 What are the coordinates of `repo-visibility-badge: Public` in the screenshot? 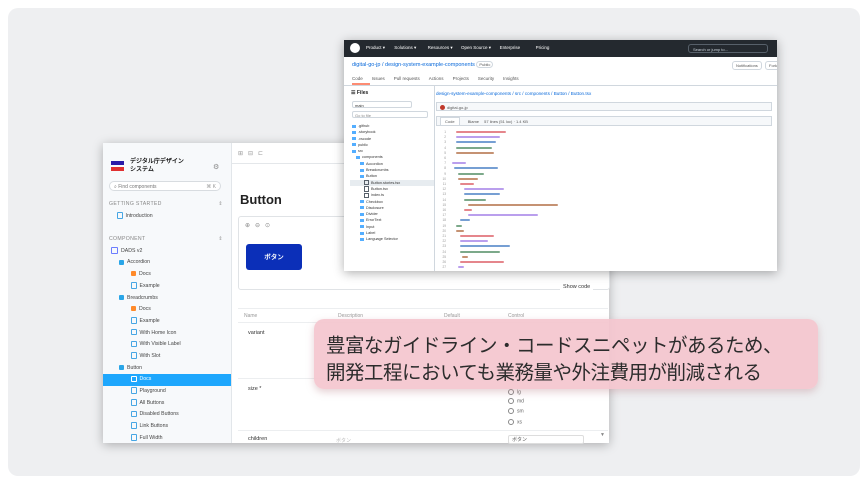 It's located at (485, 64).